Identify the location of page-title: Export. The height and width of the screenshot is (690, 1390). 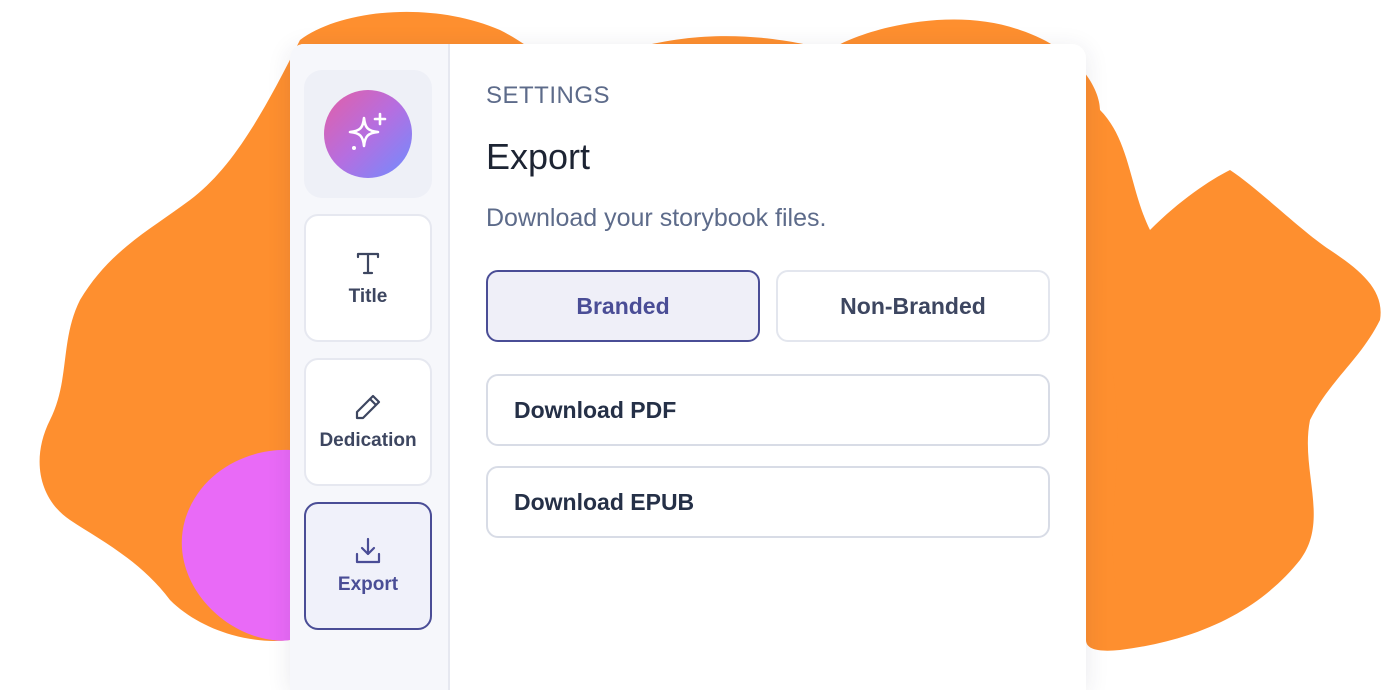
(538, 156).